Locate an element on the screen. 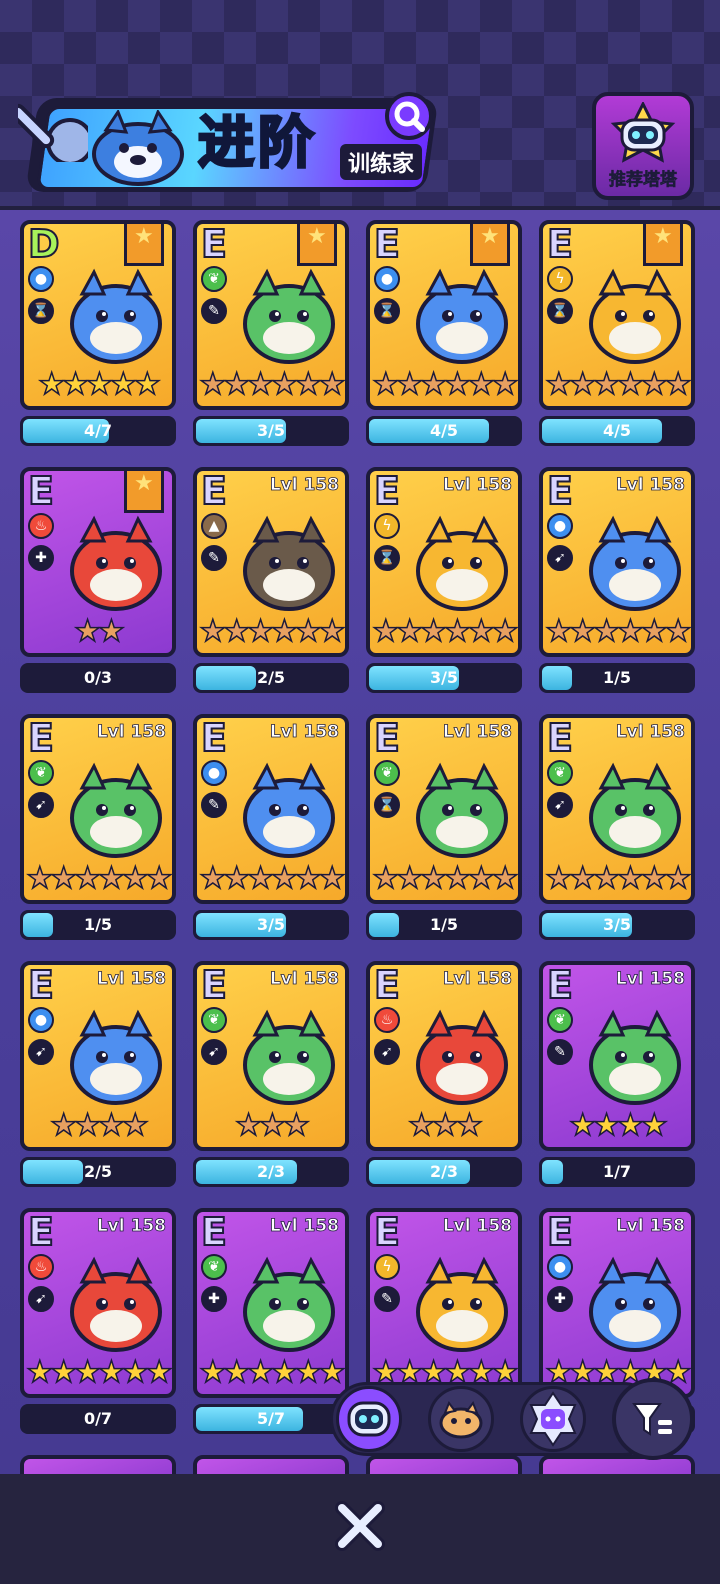  progress-text: 0/7 is located at coordinates (98, 1418).